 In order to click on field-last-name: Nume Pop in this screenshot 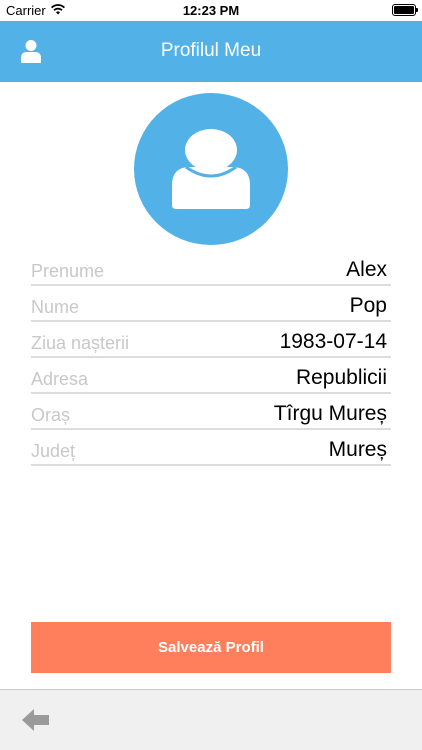, I will do `click(211, 304)`.